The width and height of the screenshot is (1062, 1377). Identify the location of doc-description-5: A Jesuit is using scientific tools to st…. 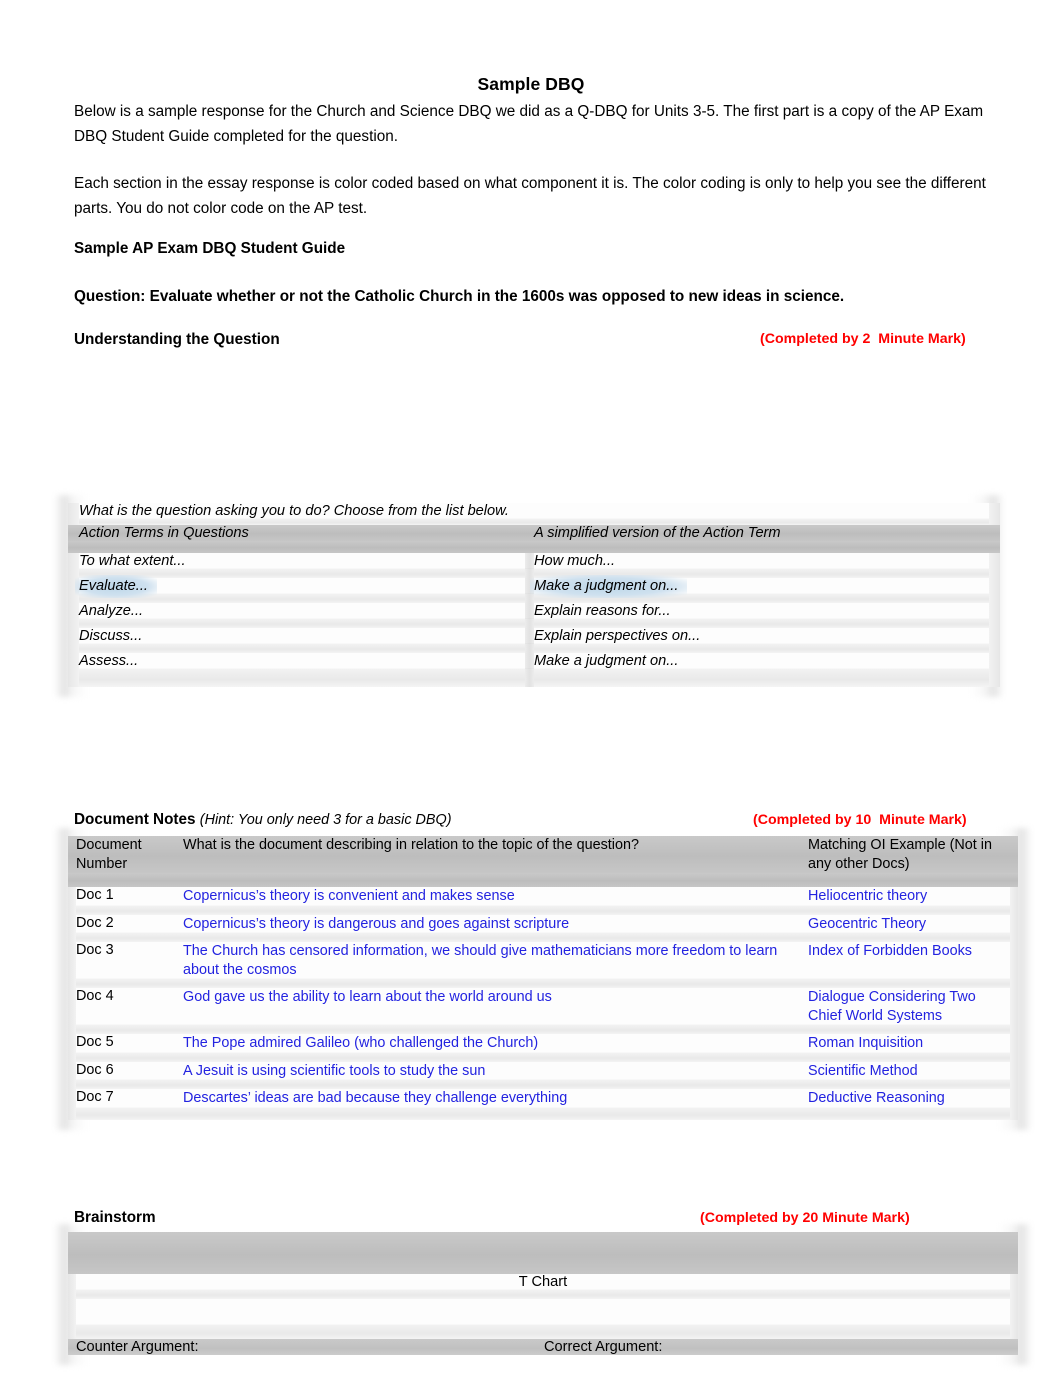
(495, 1070).